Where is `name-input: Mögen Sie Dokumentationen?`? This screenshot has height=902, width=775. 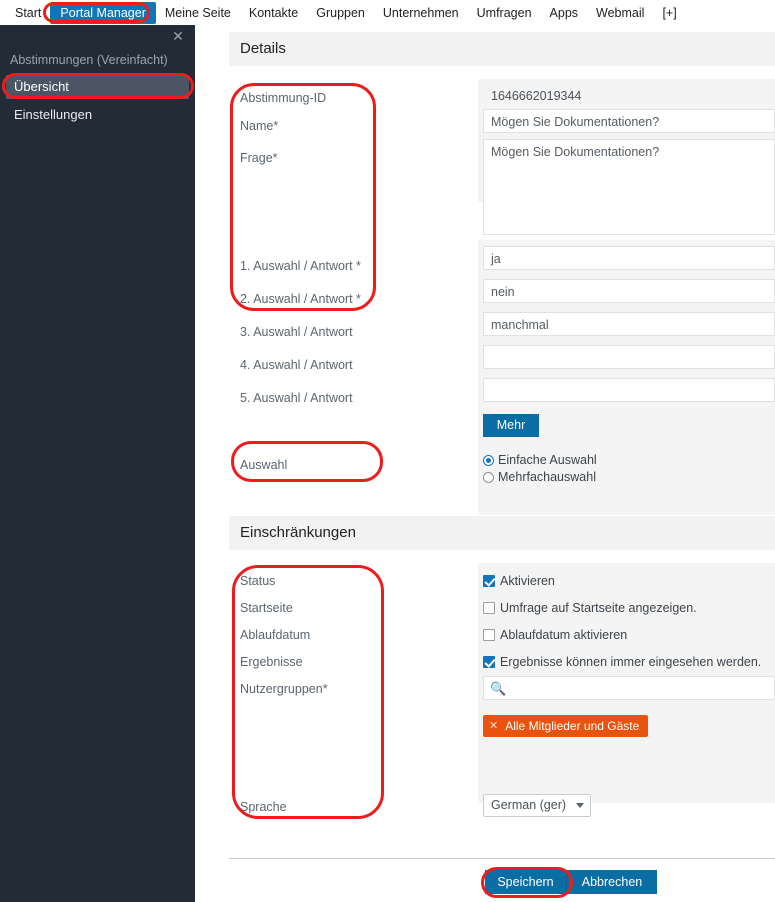
name-input: Mögen Sie Dokumentationen? is located at coordinates (629, 121).